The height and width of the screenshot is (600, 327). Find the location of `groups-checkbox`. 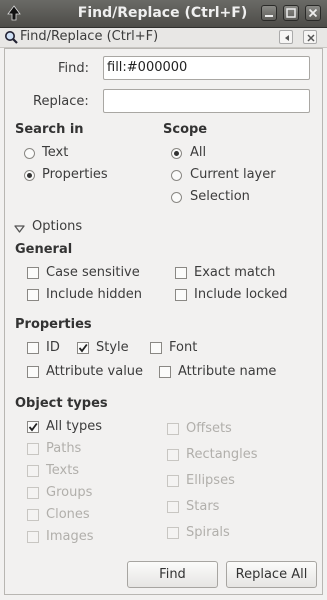

groups-checkbox is located at coordinates (33, 493).